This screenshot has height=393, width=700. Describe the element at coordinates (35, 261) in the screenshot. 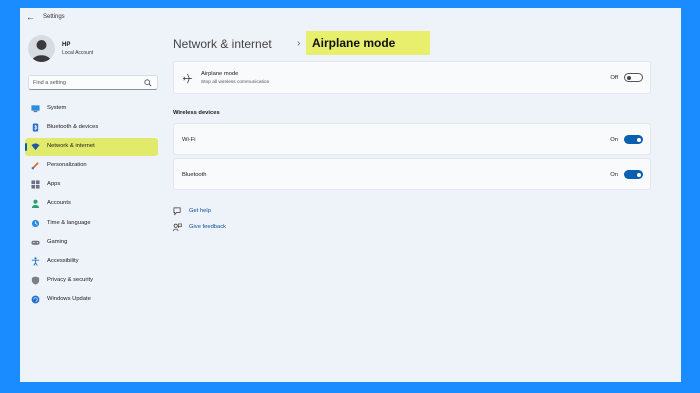

I see `accessibility-icon` at that location.